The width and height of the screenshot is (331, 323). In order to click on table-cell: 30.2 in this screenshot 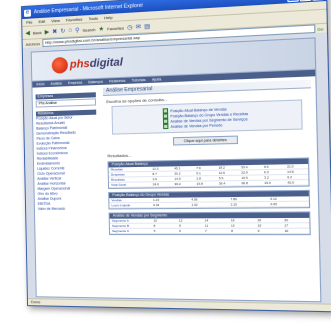, I will do `click(177, 173)`.